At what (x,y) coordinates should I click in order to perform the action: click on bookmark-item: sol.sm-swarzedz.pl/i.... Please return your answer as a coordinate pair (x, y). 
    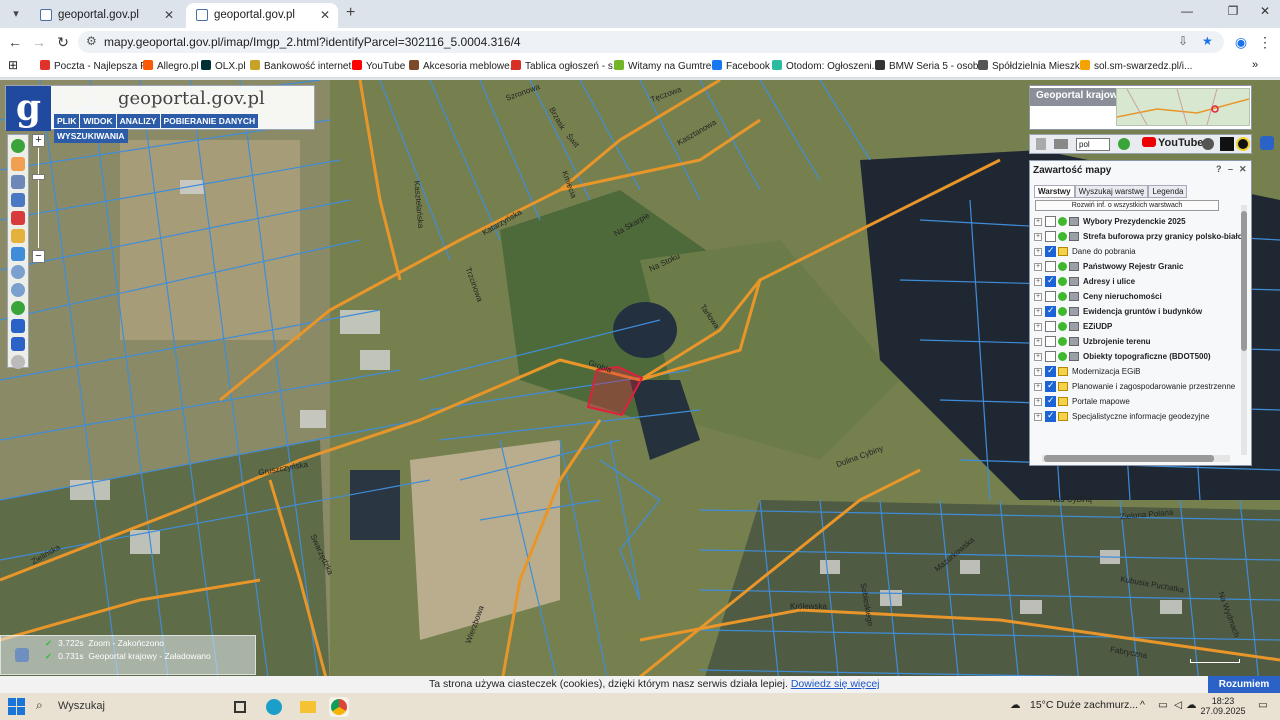
    Looking at the image, I should click on (1136, 66).